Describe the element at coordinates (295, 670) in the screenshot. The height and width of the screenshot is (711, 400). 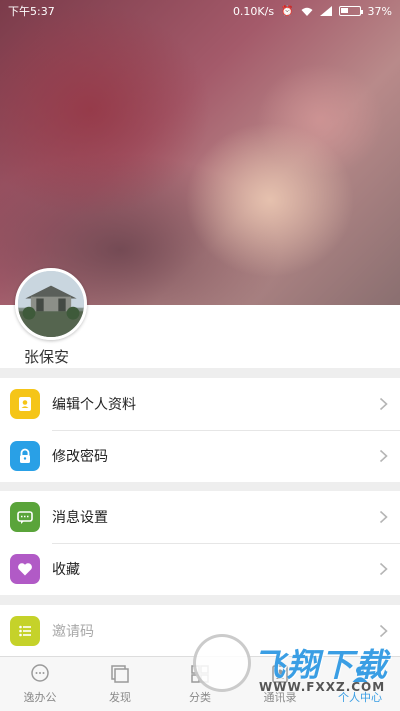
I see `watermark: 飞翔下载 WWW.FXXZ.COM` at that location.